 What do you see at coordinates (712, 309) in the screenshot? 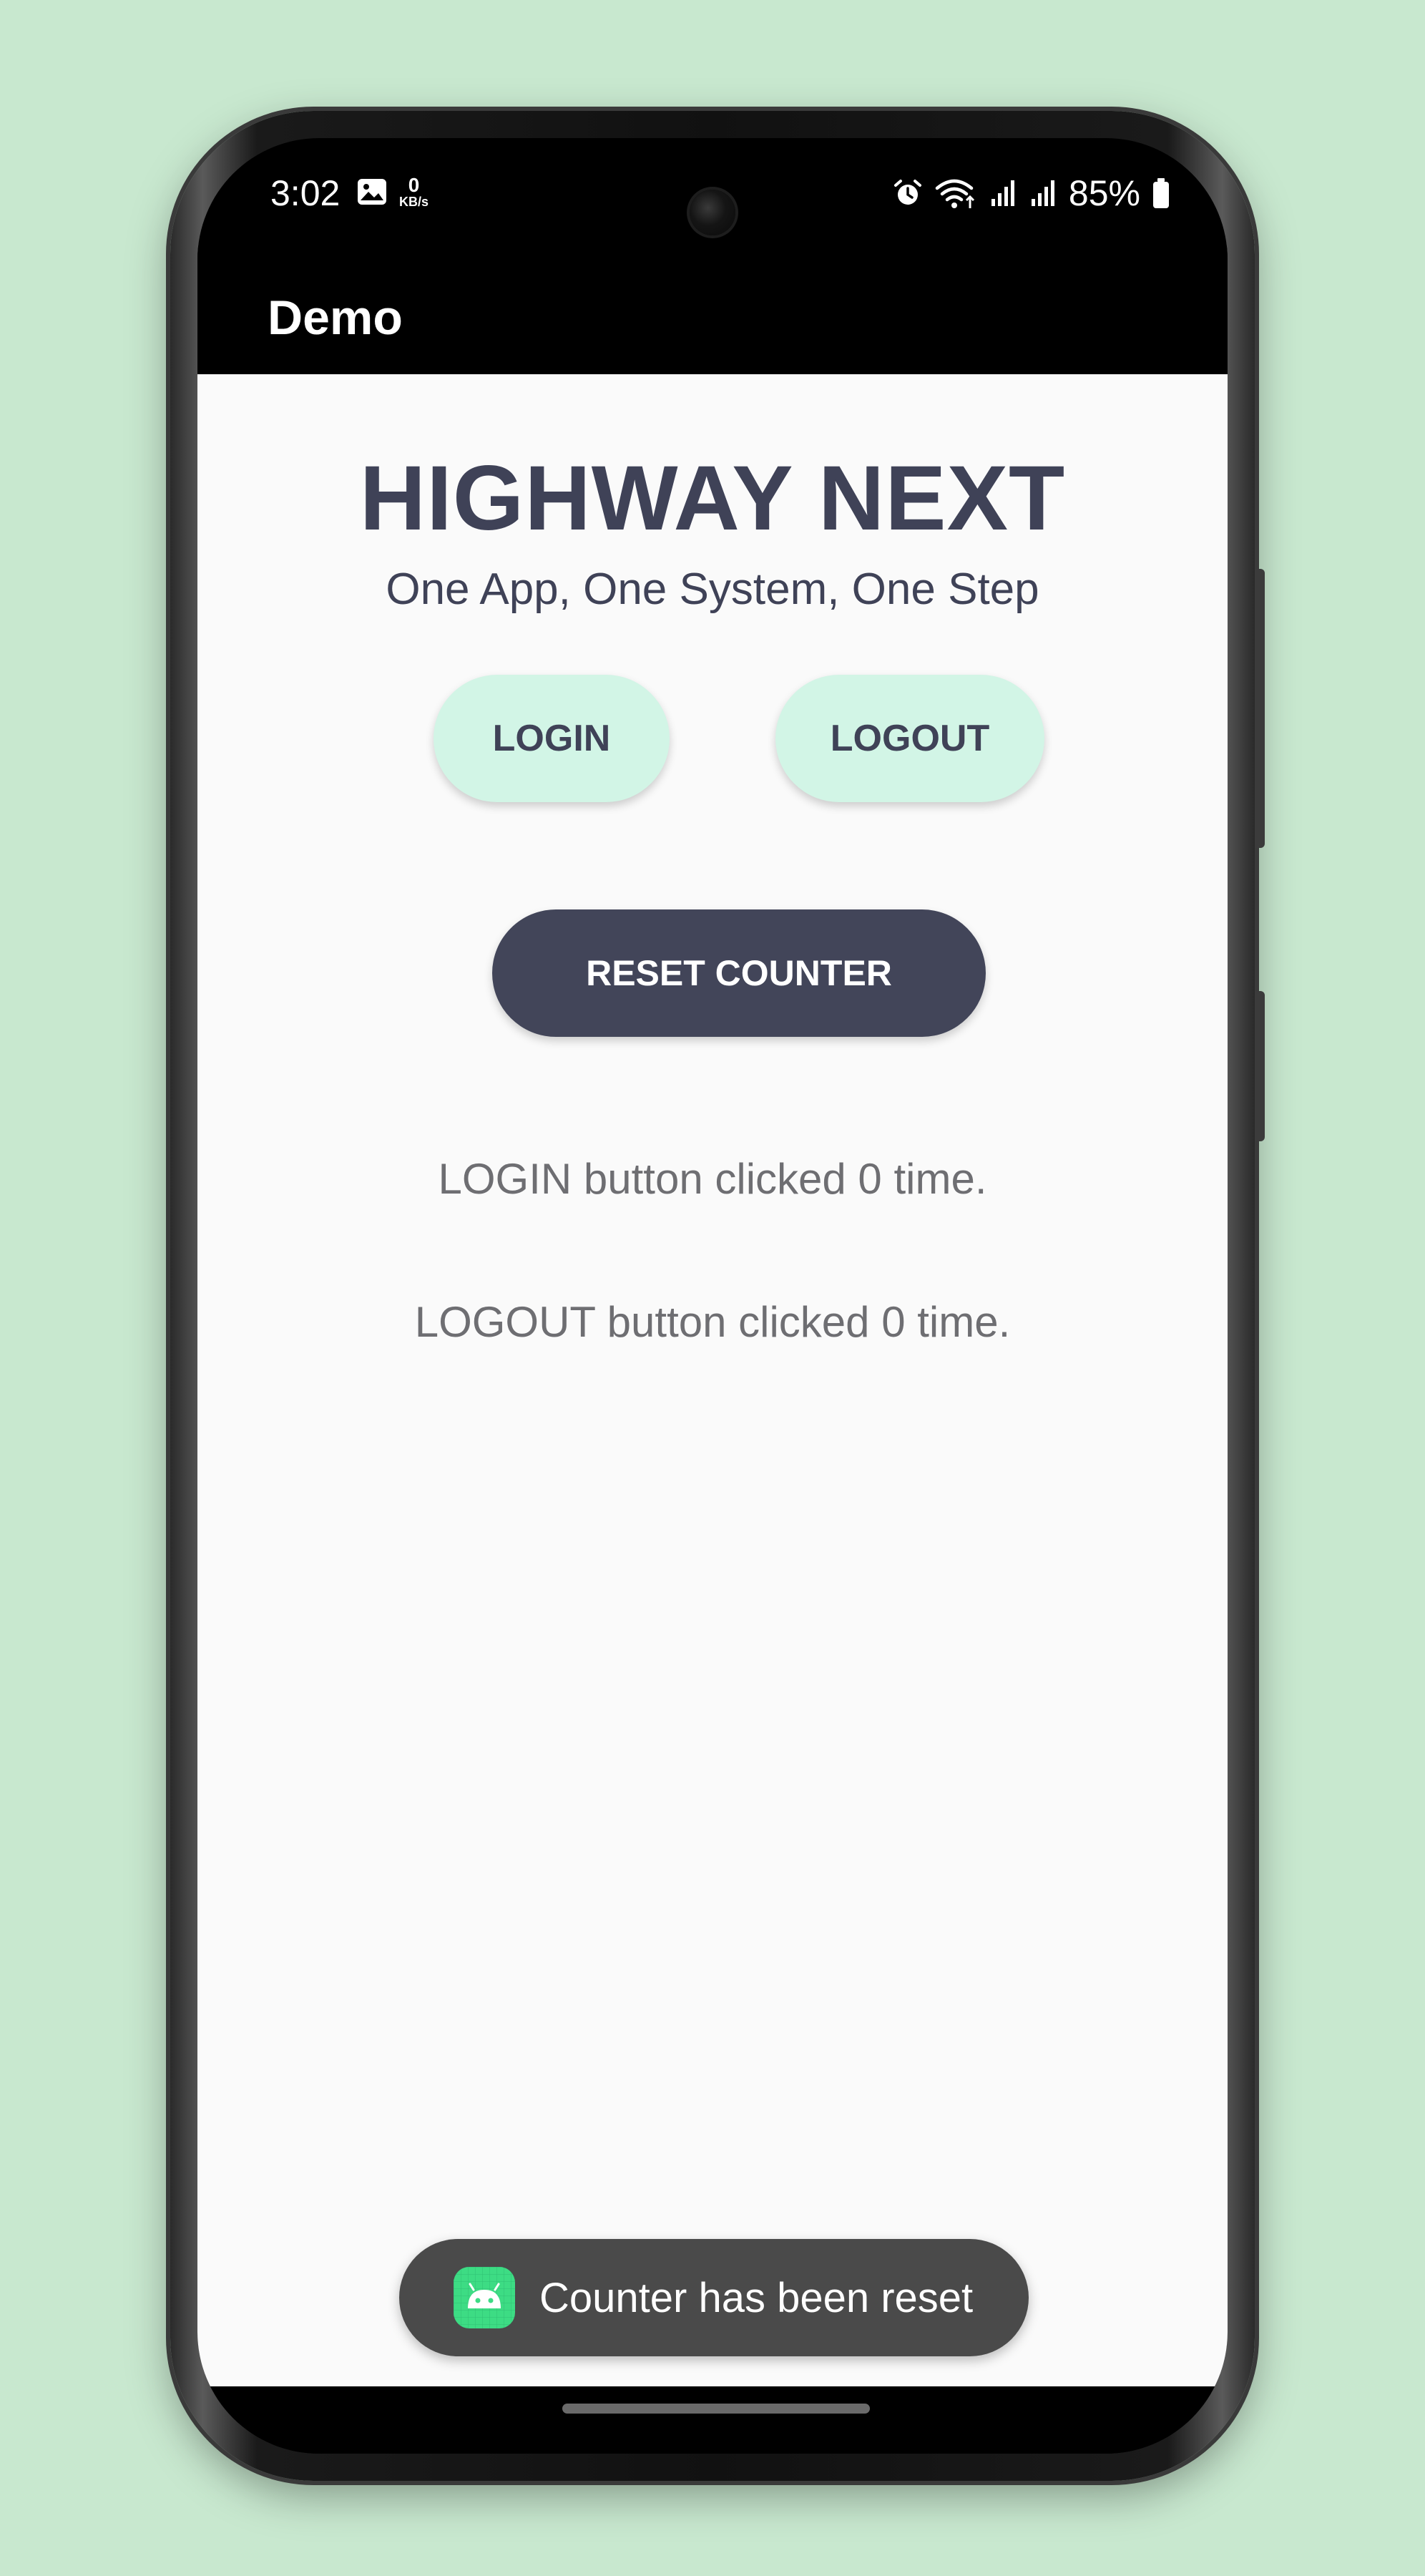
I see `app-bar: Demo` at bounding box center [712, 309].